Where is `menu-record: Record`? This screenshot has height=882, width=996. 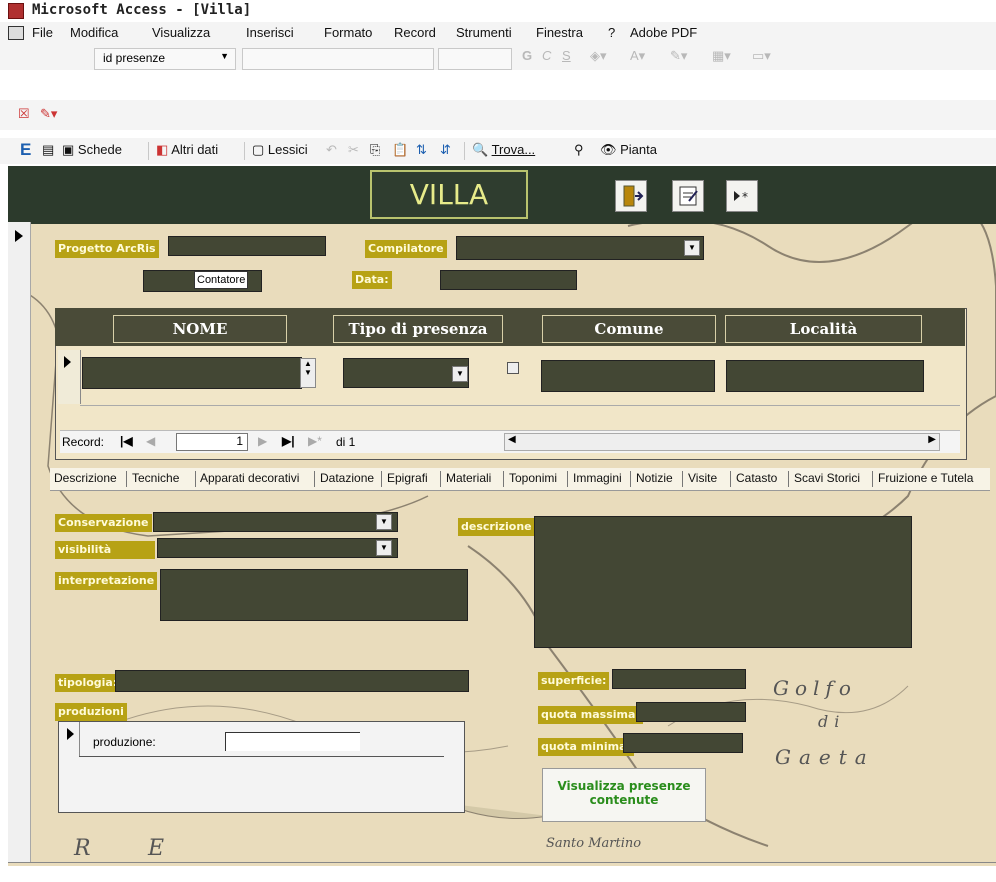 menu-record: Record is located at coordinates (415, 32).